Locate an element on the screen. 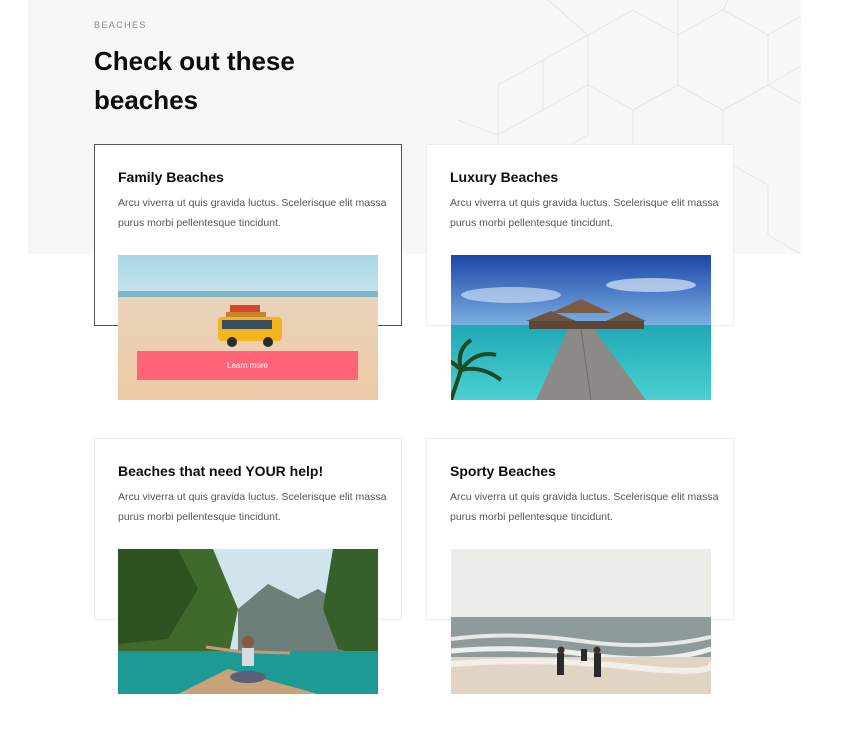 This screenshot has height=742, width=866. photo-boat-lagoon is located at coordinates (248, 621).